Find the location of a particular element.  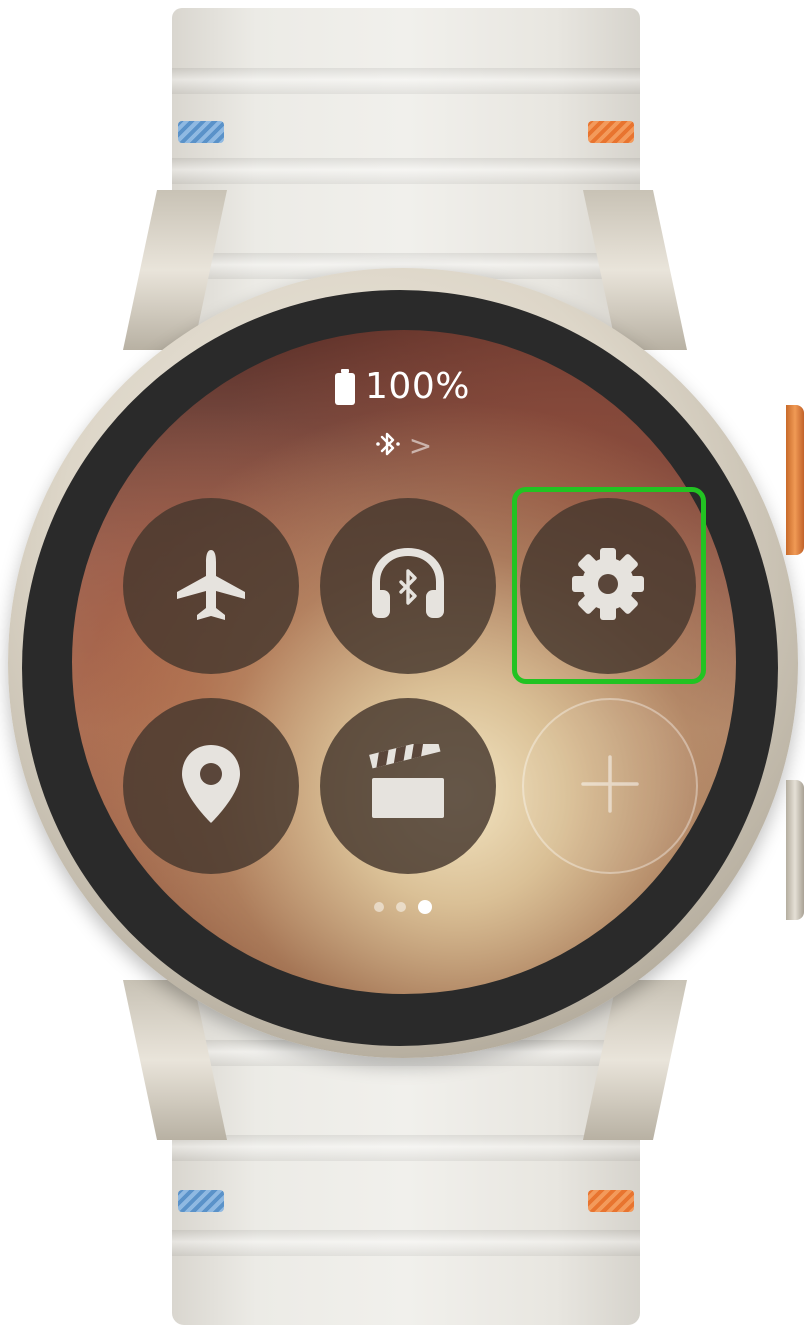

battery-status: 100% is located at coordinates (402, 386).